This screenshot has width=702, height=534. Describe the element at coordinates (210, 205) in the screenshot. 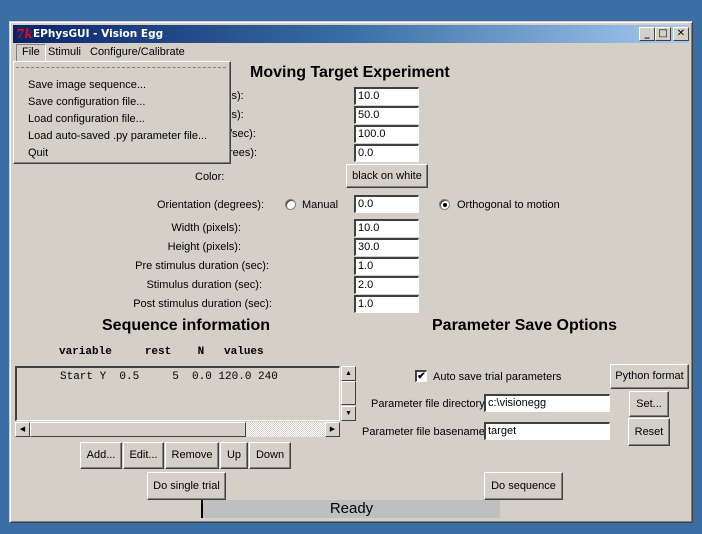

I see `orientation-label: Orientation (degrees):` at that location.